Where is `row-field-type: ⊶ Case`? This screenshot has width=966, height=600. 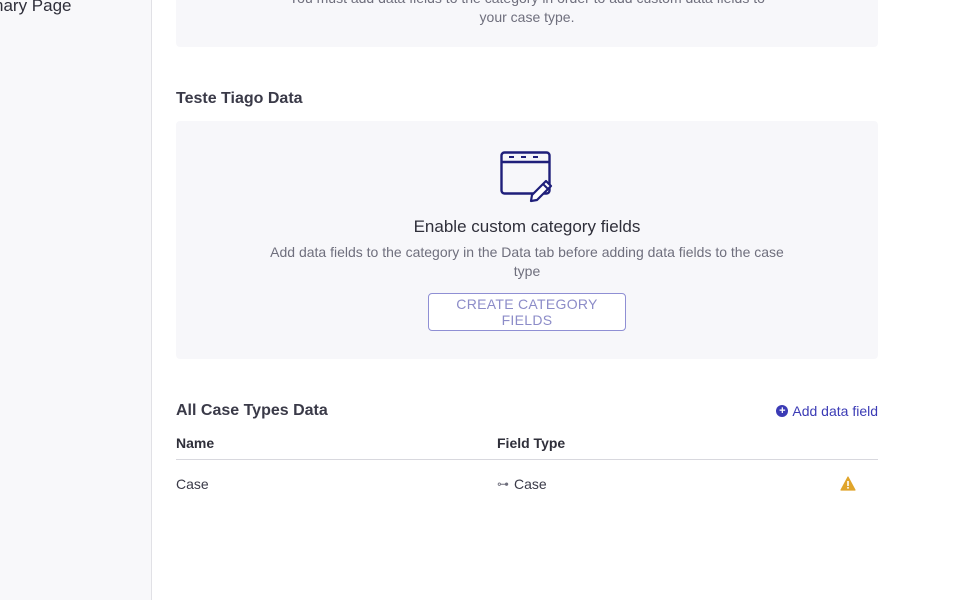 row-field-type: ⊶ Case is located at coordinates (522, 484).